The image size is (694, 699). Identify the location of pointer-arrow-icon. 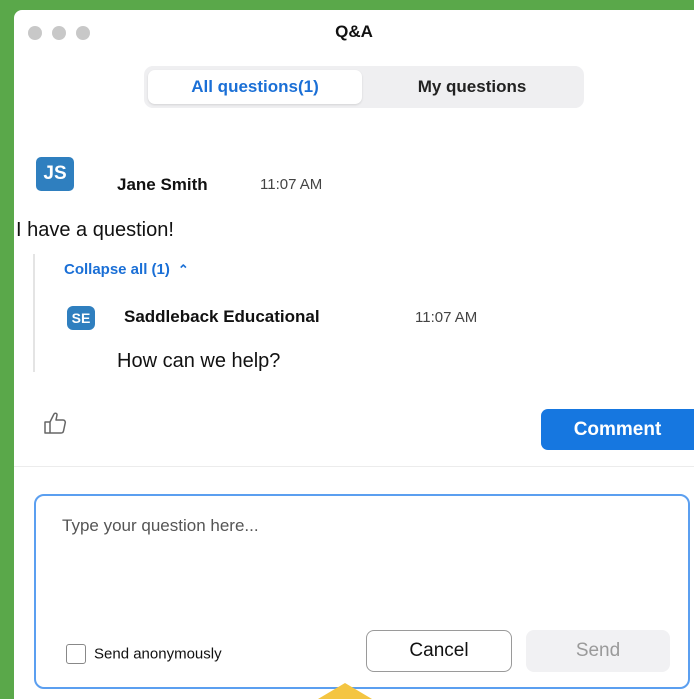
(345, 691).